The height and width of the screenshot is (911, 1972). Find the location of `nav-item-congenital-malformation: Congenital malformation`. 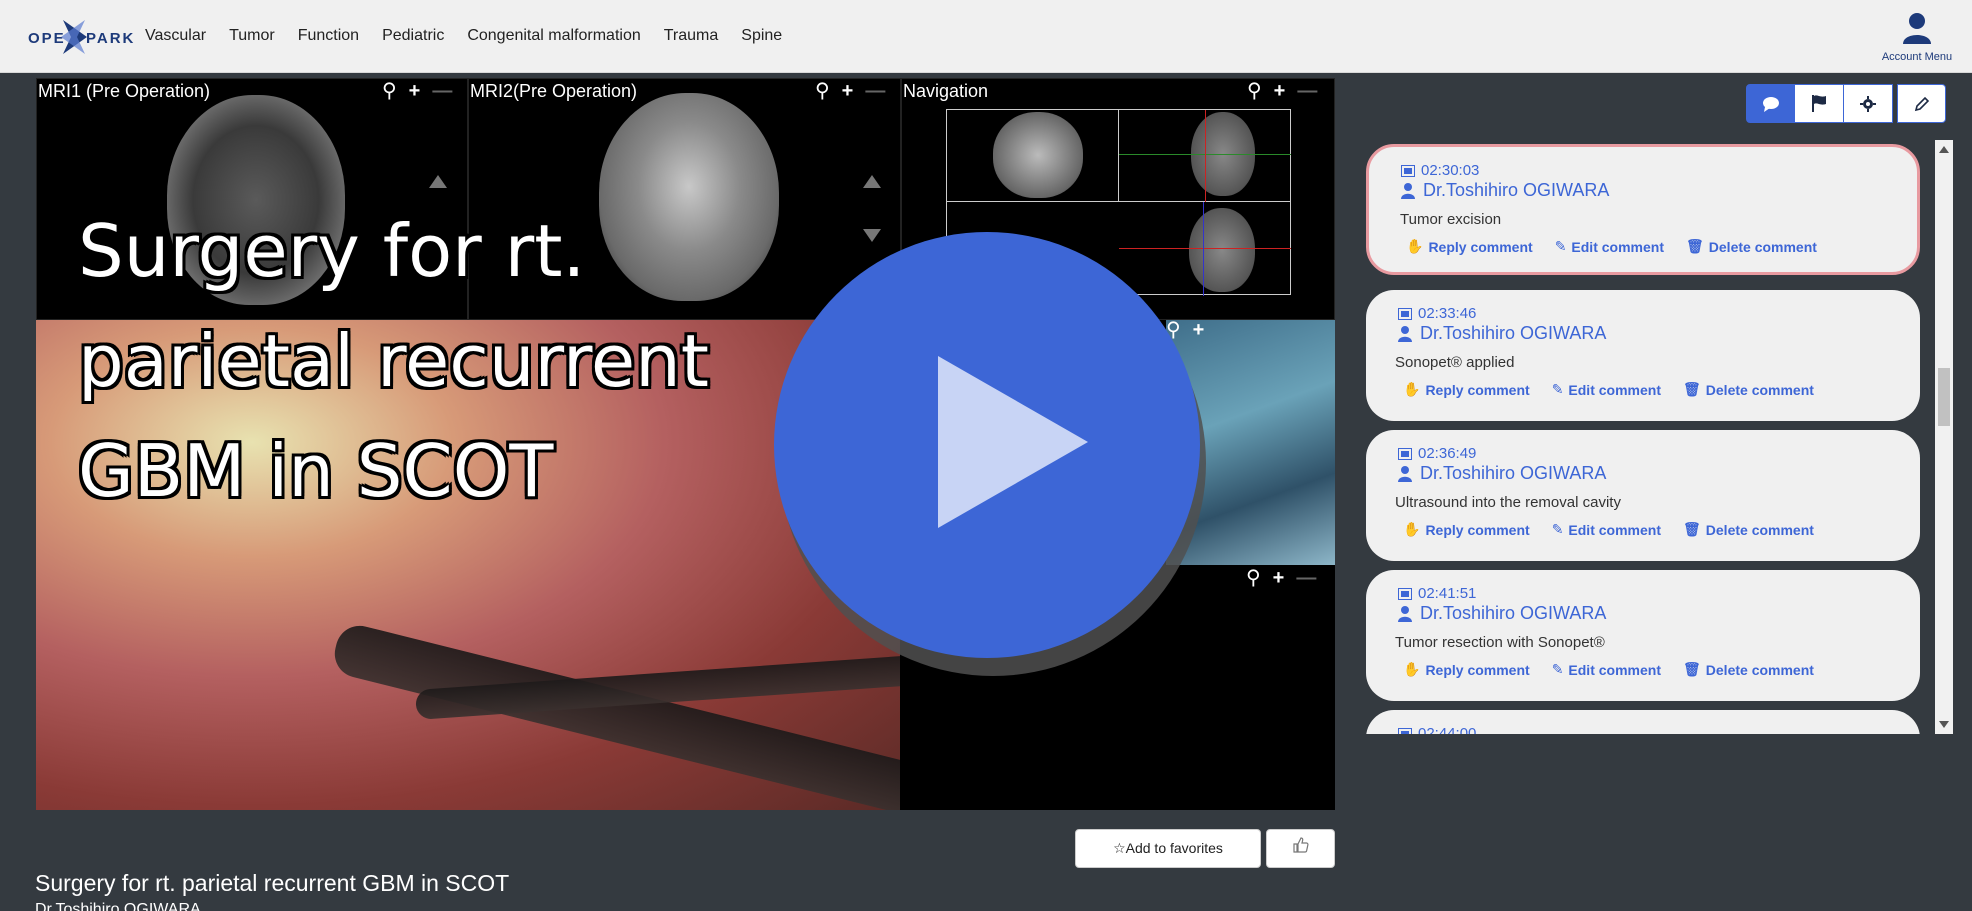

nav-item-congenital-malformation: Congenital malformation is located at coordinates (553, 36).